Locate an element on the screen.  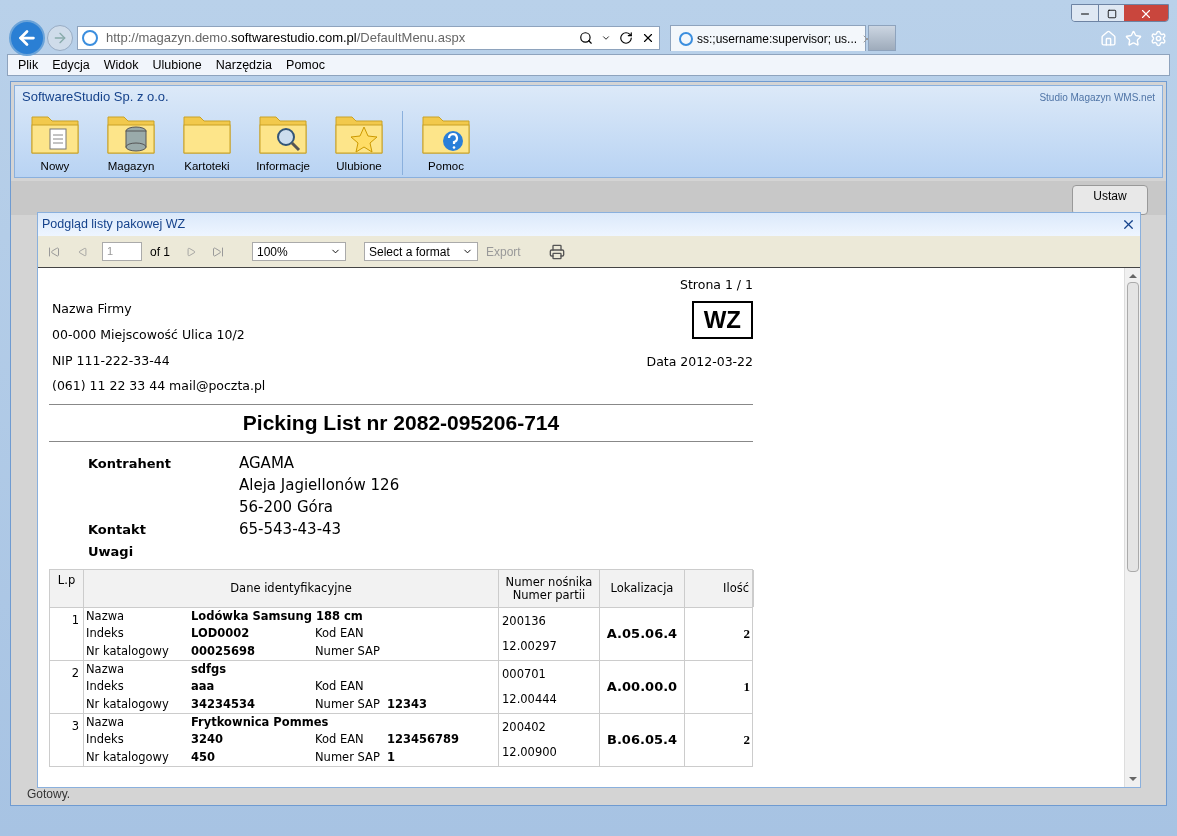
catalog-value: 00025698 is located at coordinates (223, 651).